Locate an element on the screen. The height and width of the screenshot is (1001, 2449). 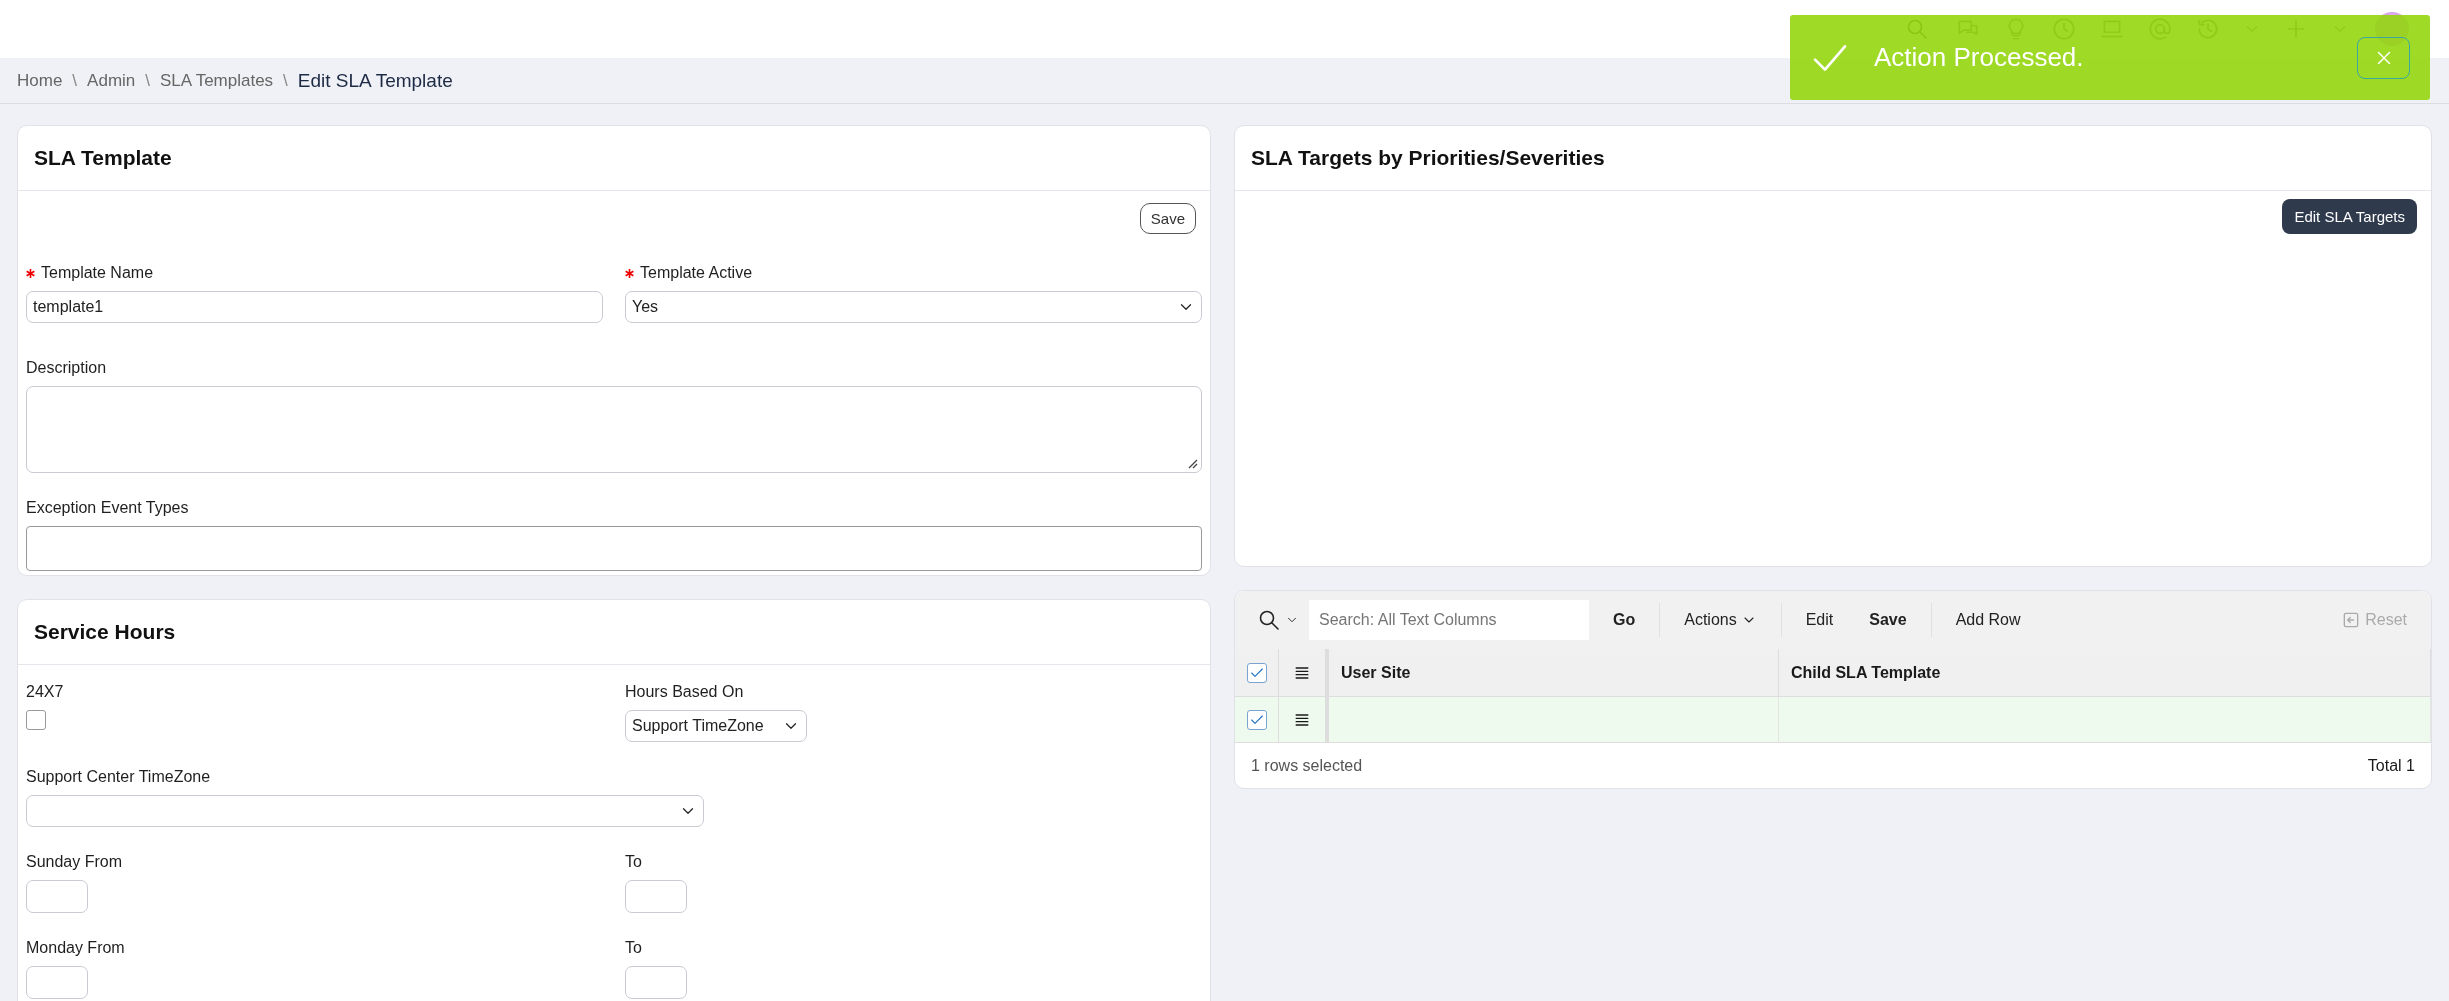
add-row-button: Add Row is located at coordinates (1988, 620).